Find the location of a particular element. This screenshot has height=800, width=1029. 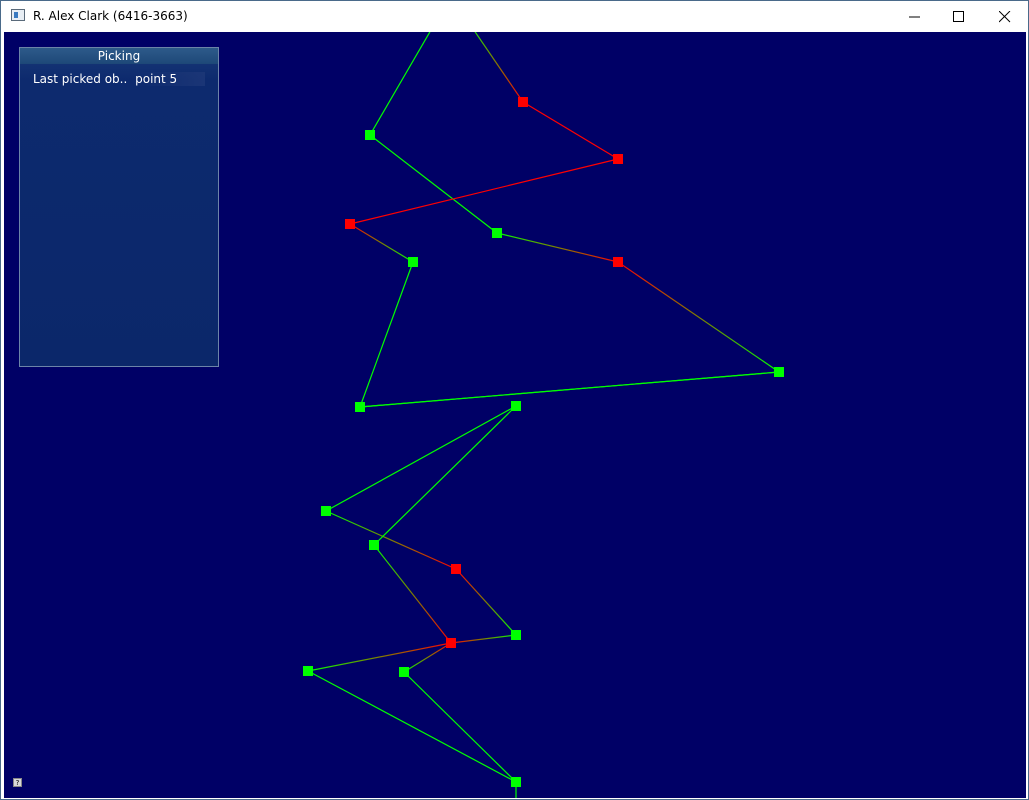

last-picked-row: Last picked ob.. point 5 is located at coordinates (119, 79).